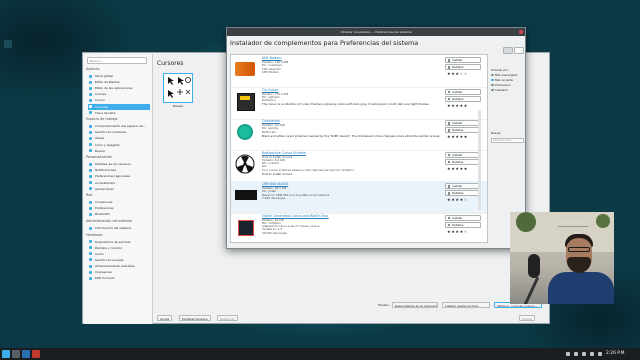 Image resolution: width=640 pixels, height=360 pixels. What do you see at coordinates (119, 106) in the screenshot?
I see `sidebar-item: Cursores` at bounding box center [119, 106].